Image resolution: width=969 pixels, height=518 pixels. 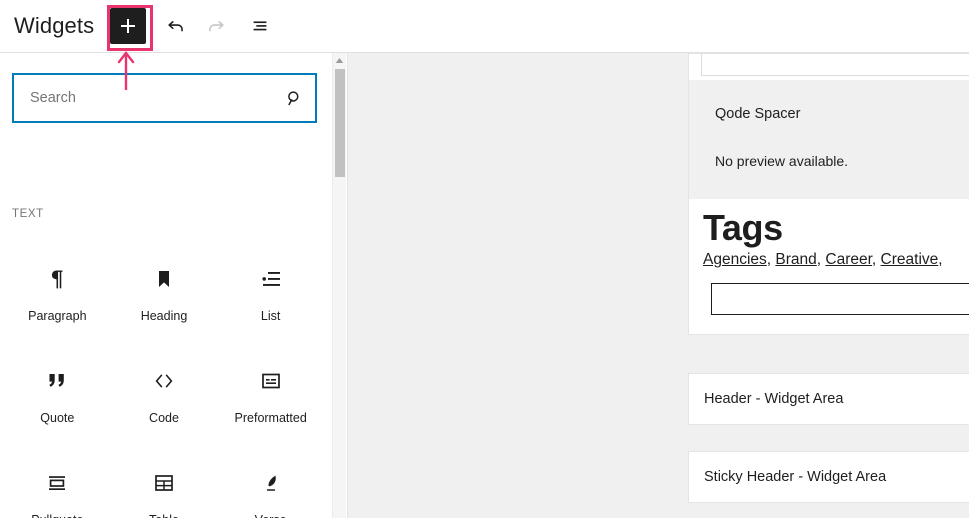 What do you see at coordinates (164, 294) in the screenshot?
I see `block-item-heading: Heading` at bounding box center [164, 294].